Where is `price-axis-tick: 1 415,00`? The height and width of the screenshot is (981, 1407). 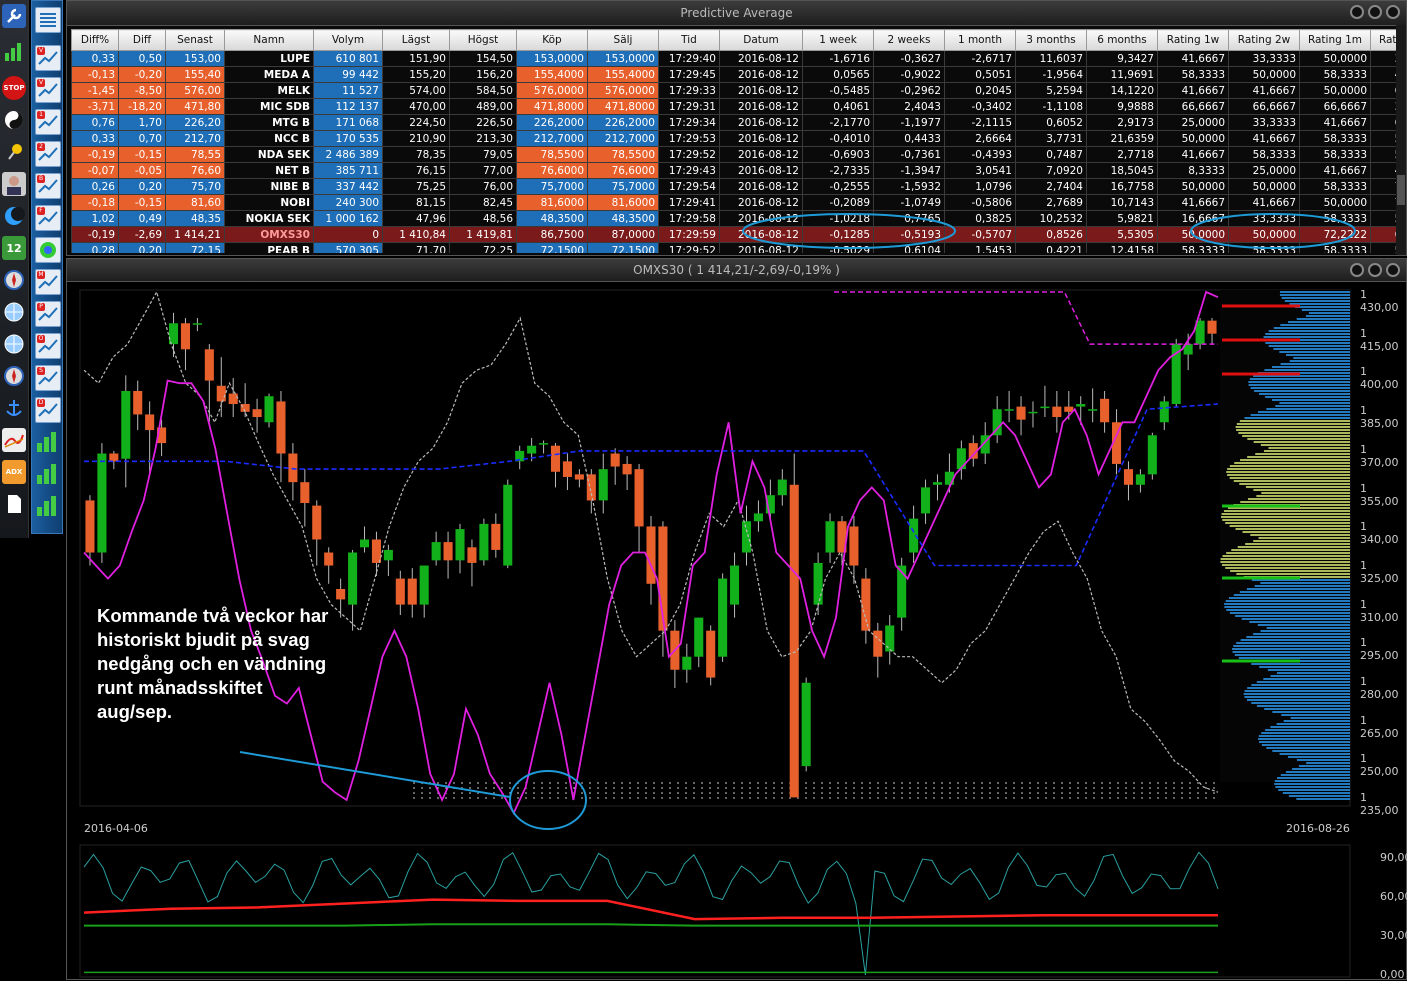
price-axis-tick: 1 415,00 is located at coordinates (1379, 339).